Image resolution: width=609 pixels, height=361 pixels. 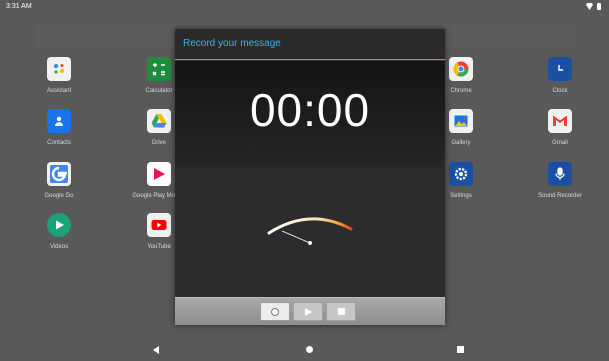 I want to click on app-google-go: Google Go, so click(x=59, y=186).